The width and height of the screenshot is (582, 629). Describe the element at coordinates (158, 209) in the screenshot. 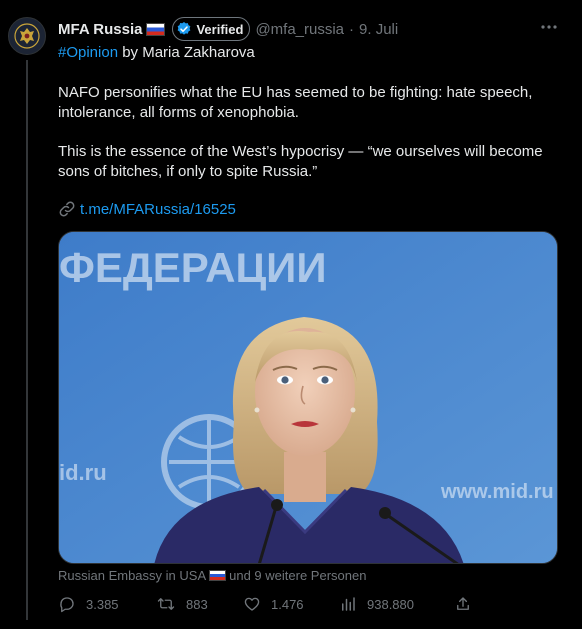

I see `telegram-link: t.me/MFARussia/16525` at that location.